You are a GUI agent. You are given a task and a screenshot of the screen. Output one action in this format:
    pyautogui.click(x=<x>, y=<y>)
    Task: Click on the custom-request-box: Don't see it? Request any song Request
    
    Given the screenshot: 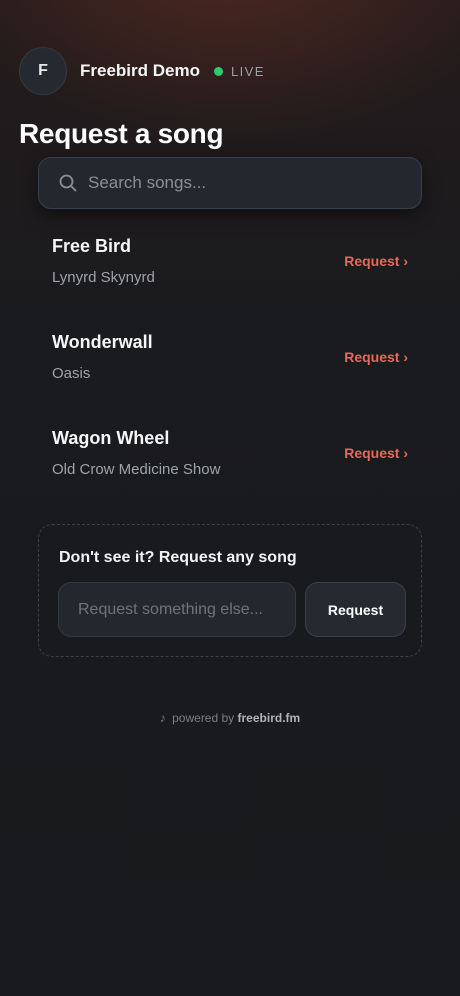 What is the action you would take?
    pyautogui.click(x=230, y=590)
    